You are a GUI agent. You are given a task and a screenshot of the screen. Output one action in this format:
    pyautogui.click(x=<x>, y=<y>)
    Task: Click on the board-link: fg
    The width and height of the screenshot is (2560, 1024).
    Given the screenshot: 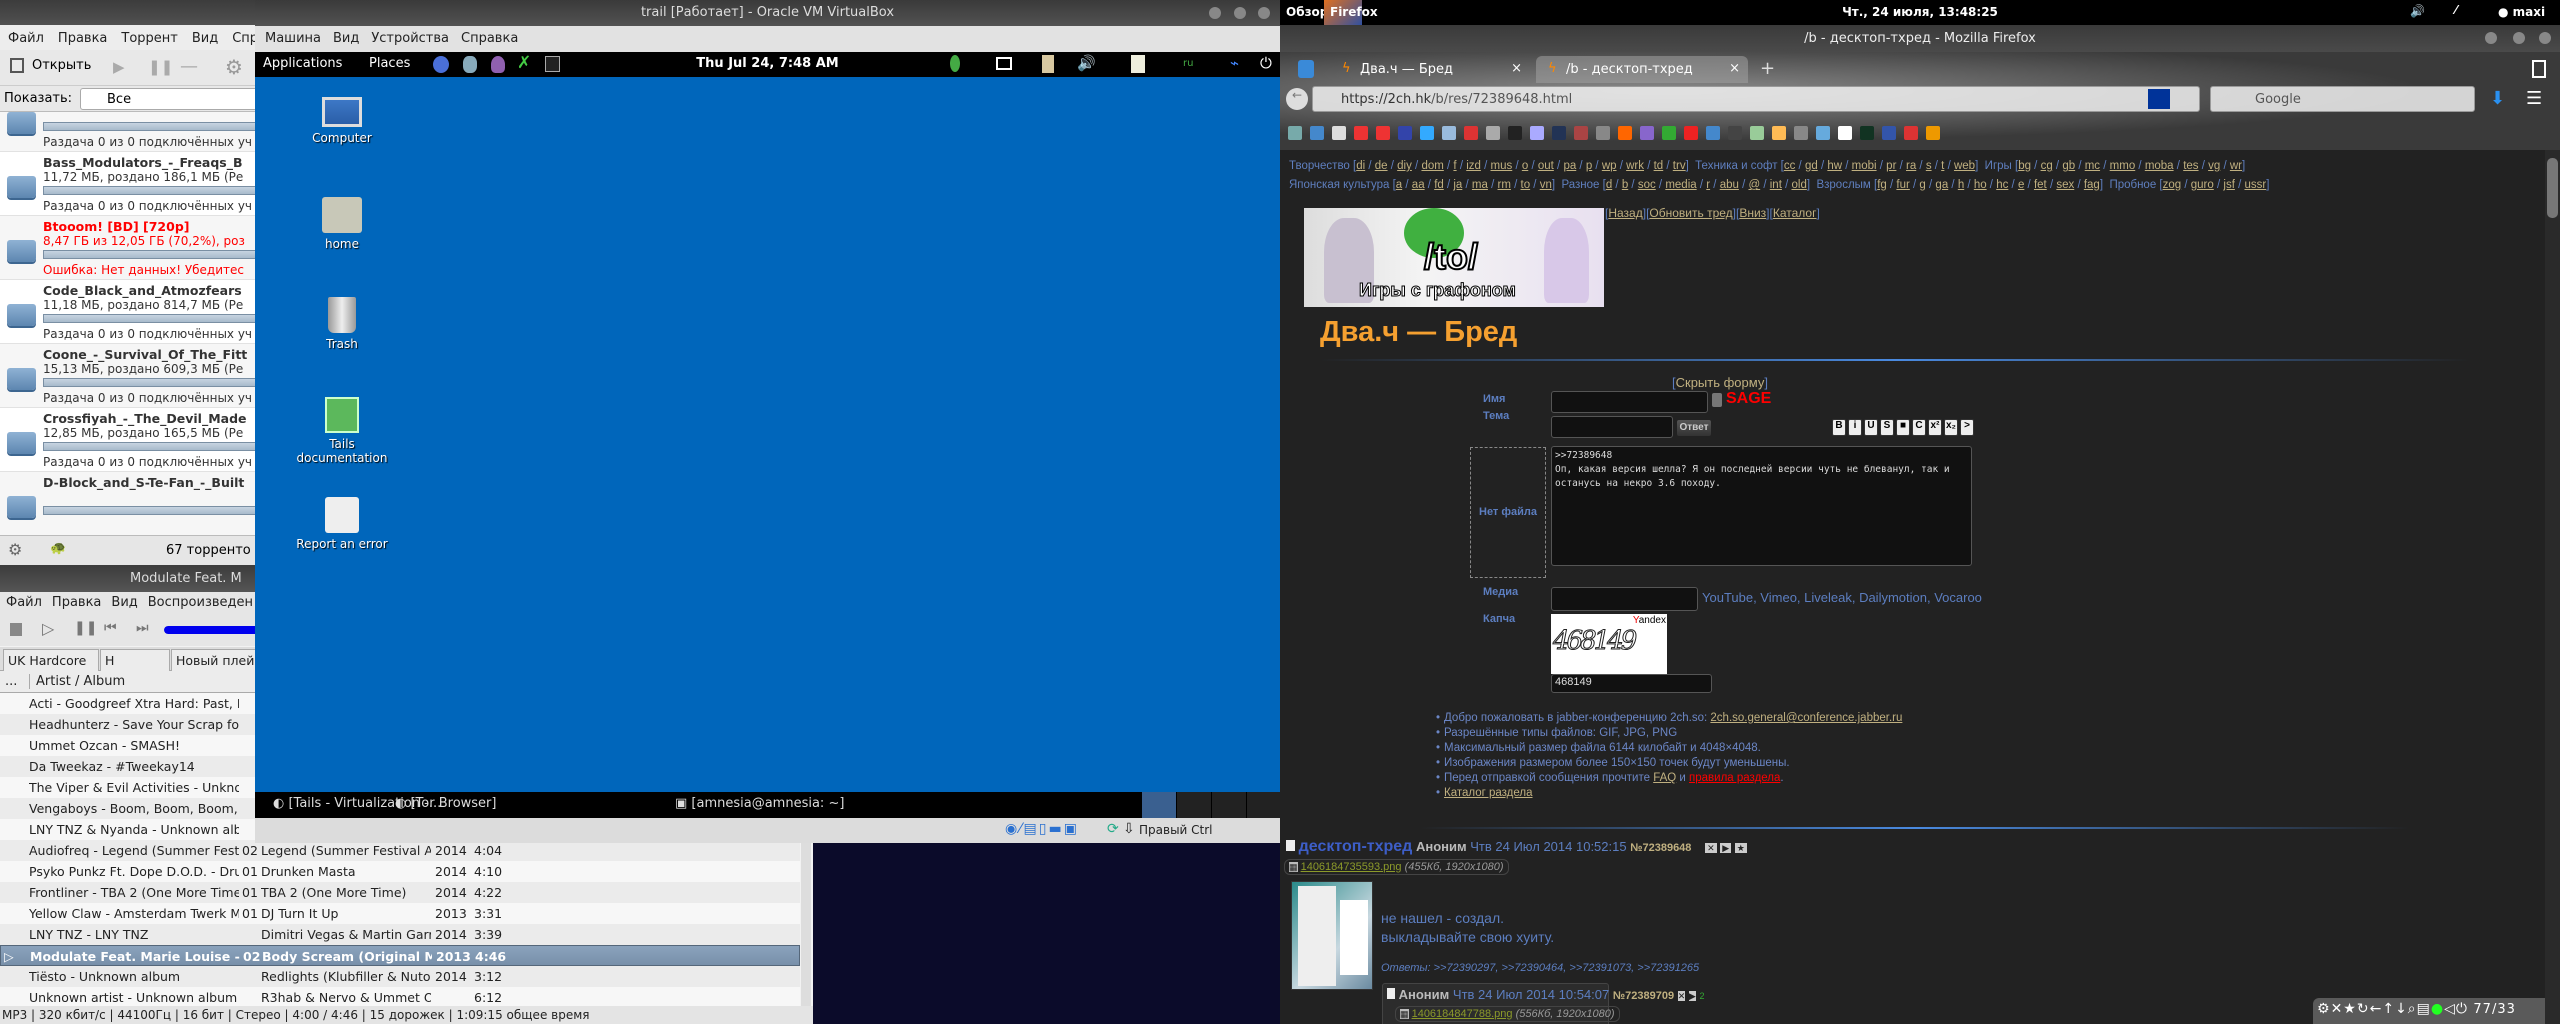 What is the action you would take?
    pyautogui.click(x=1882, y=185)
    